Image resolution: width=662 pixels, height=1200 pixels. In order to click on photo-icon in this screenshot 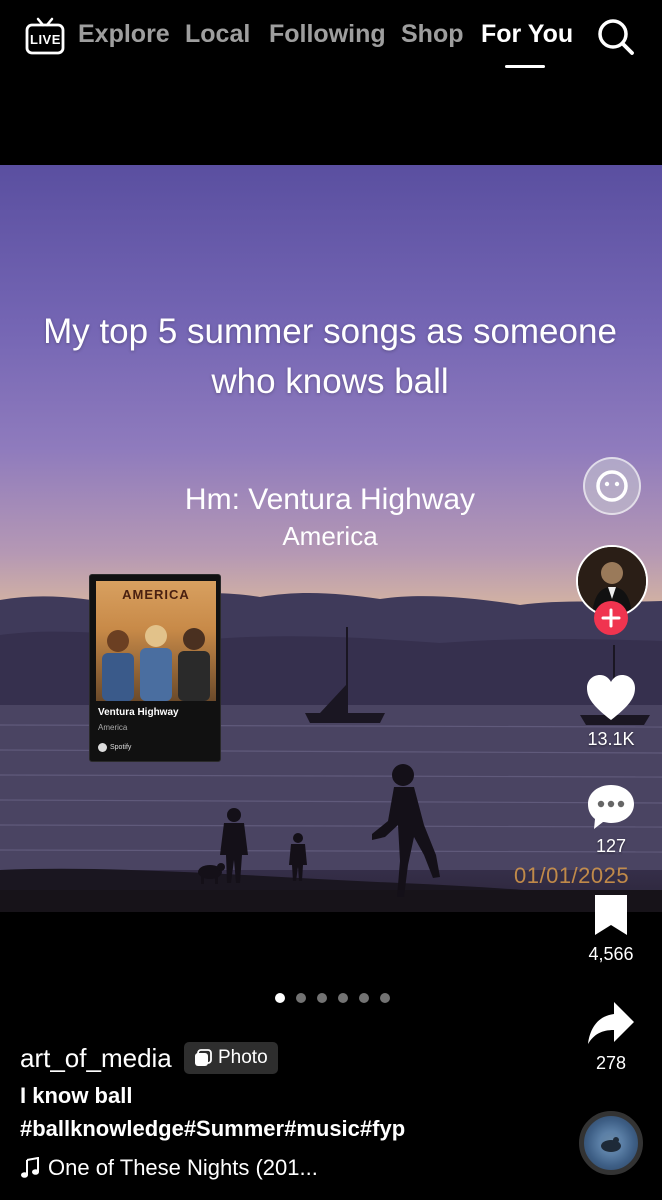, I will do `click(203, 1057)`.